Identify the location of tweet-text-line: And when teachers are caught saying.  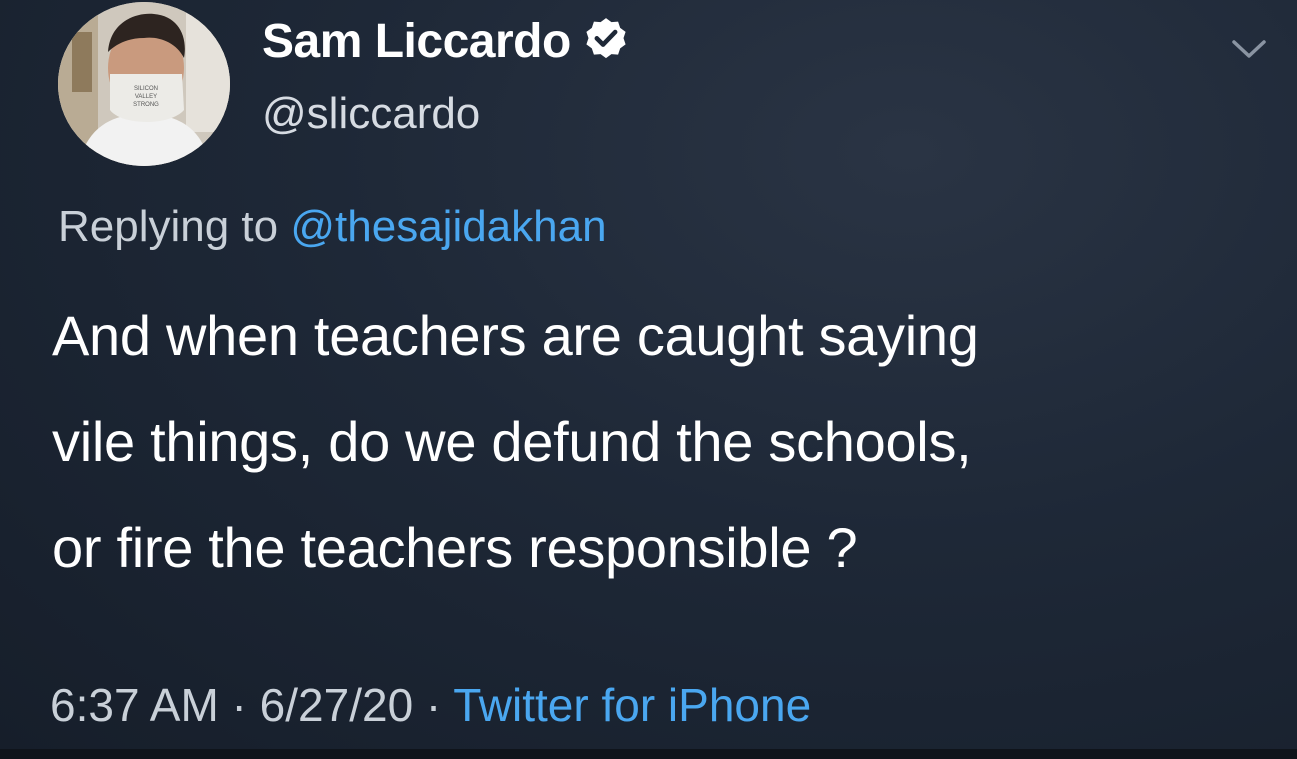
(515, 335).